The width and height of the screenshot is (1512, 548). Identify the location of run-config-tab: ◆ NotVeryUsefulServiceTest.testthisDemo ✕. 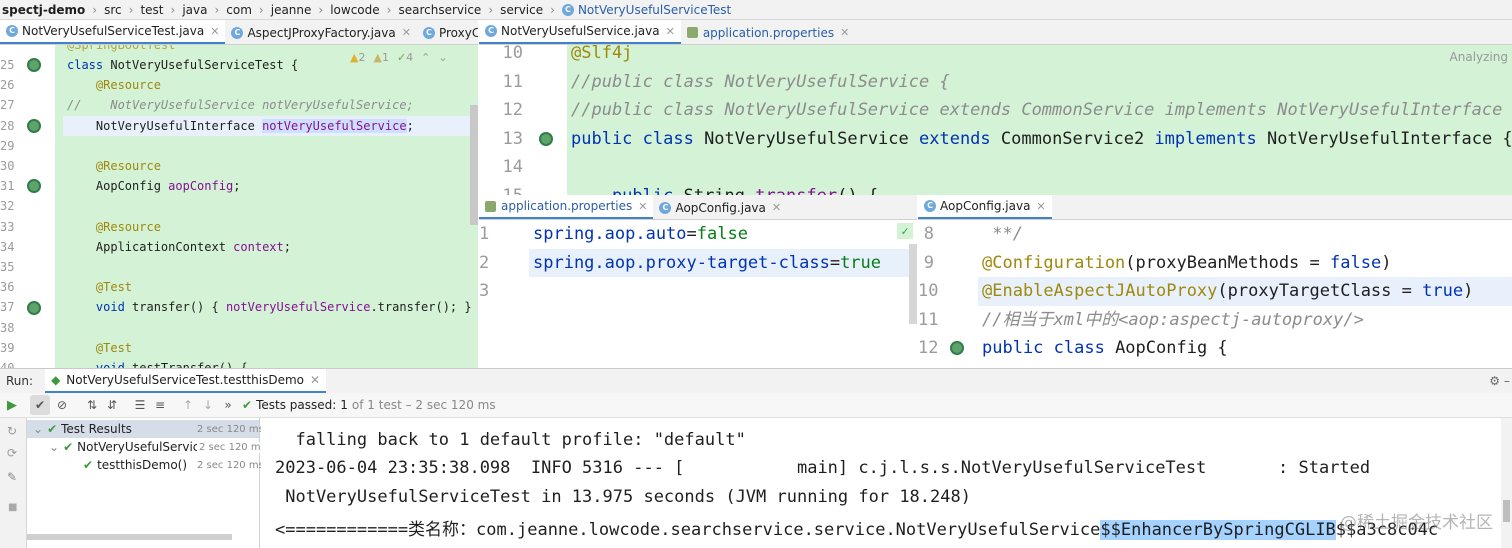
(186, 381).